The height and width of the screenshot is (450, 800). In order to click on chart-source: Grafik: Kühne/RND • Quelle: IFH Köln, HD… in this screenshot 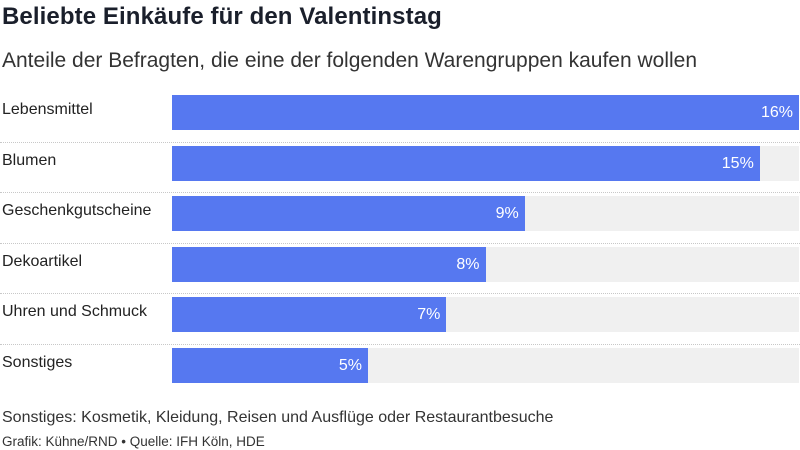, I will do `click(133, 441)`.